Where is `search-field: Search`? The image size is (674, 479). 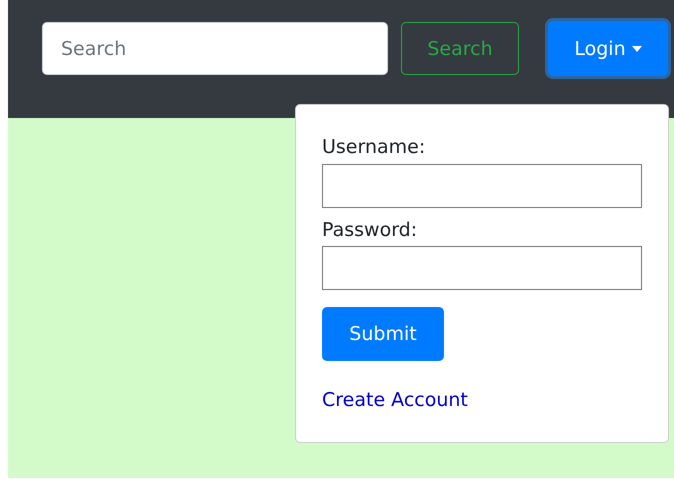
search-field: Search is located at coordinates (215, 48).